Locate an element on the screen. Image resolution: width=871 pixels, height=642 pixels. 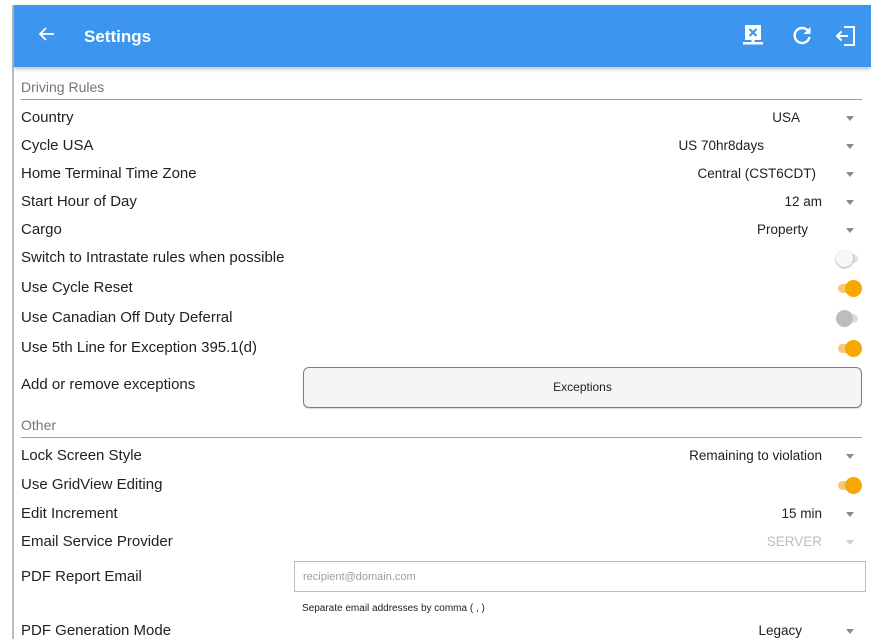
refresh-icon is located at coordinates (802, 36).